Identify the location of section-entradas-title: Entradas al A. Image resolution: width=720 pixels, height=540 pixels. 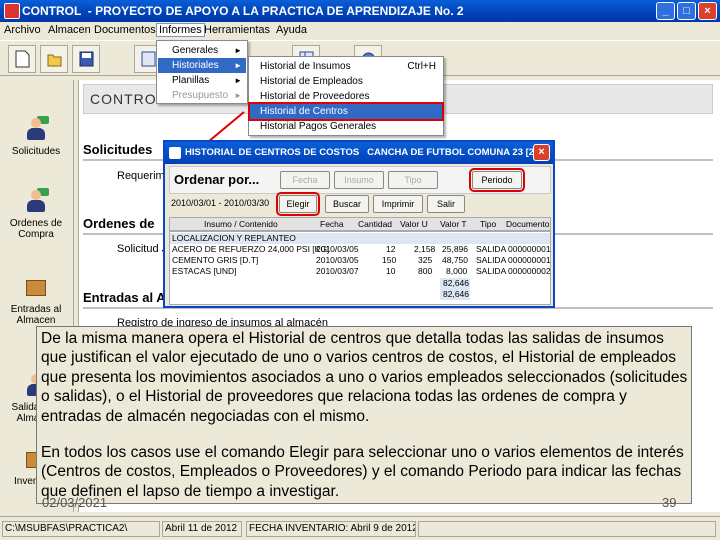
(124, 297).